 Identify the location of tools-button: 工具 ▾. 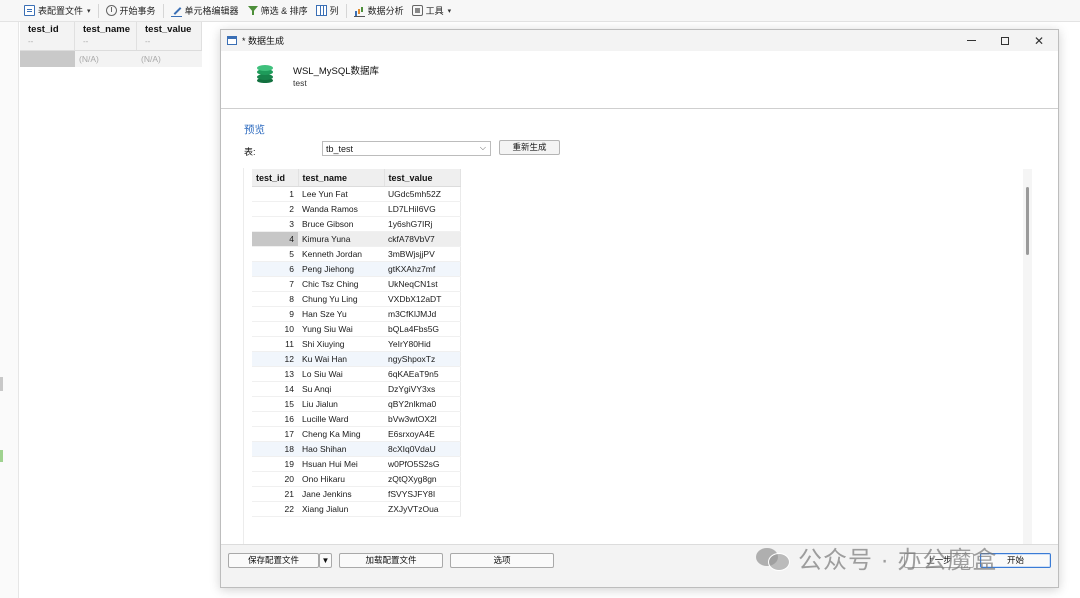
(432, 11).